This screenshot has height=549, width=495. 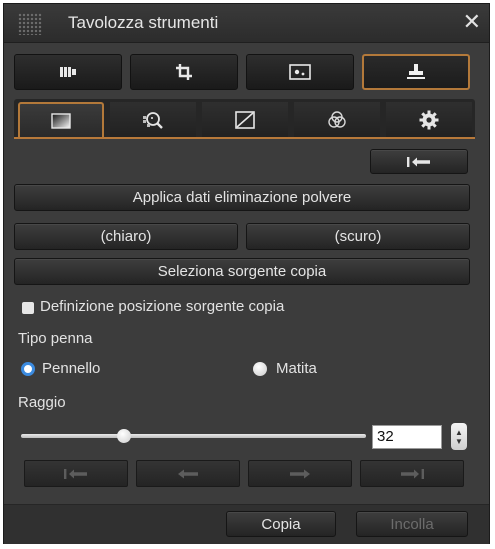 What do you see at coordinates (242, 271) in the screenshot?
I see `select-copy-source-button: Seleziona sorgente copia` at bounding box center [242, 271].